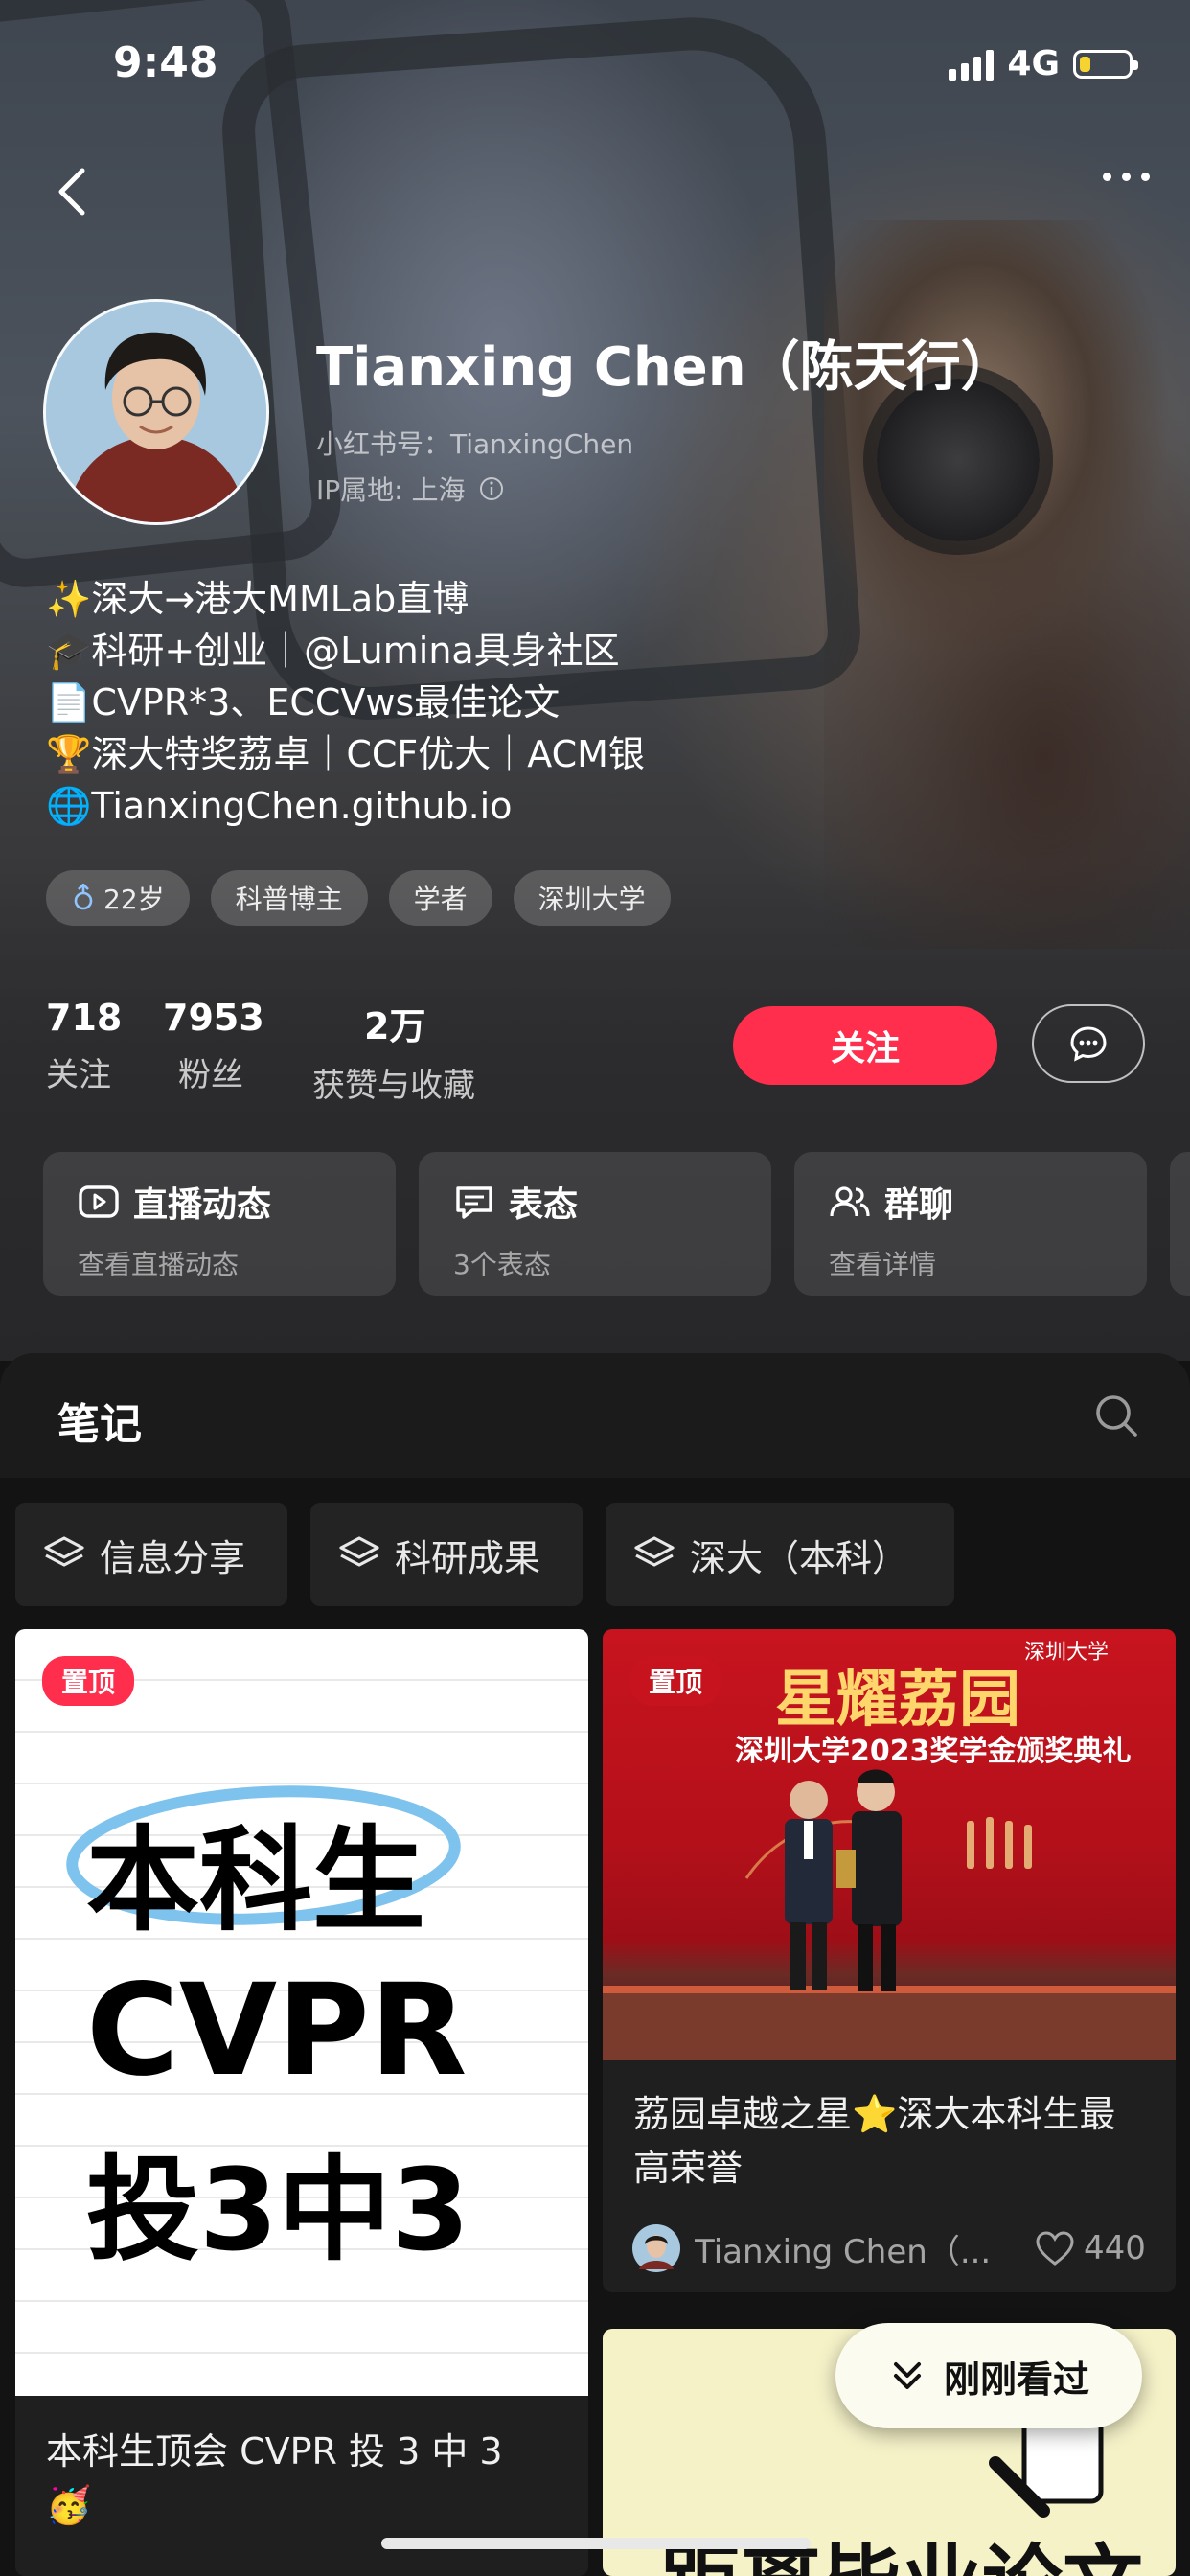 The width and height of the screenshot is (1190, 2576). I want to click on chat-bubble-icon, so click(1089, 1044).